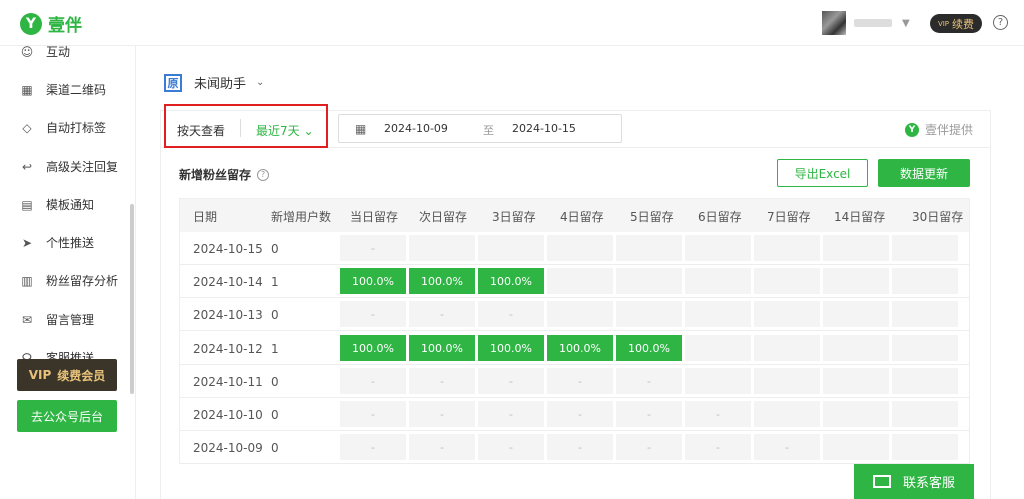  What do you see at coordinates (275, 349) in the screenshot?
I see `row-new-users: 1` at bounding box center [275, 349].